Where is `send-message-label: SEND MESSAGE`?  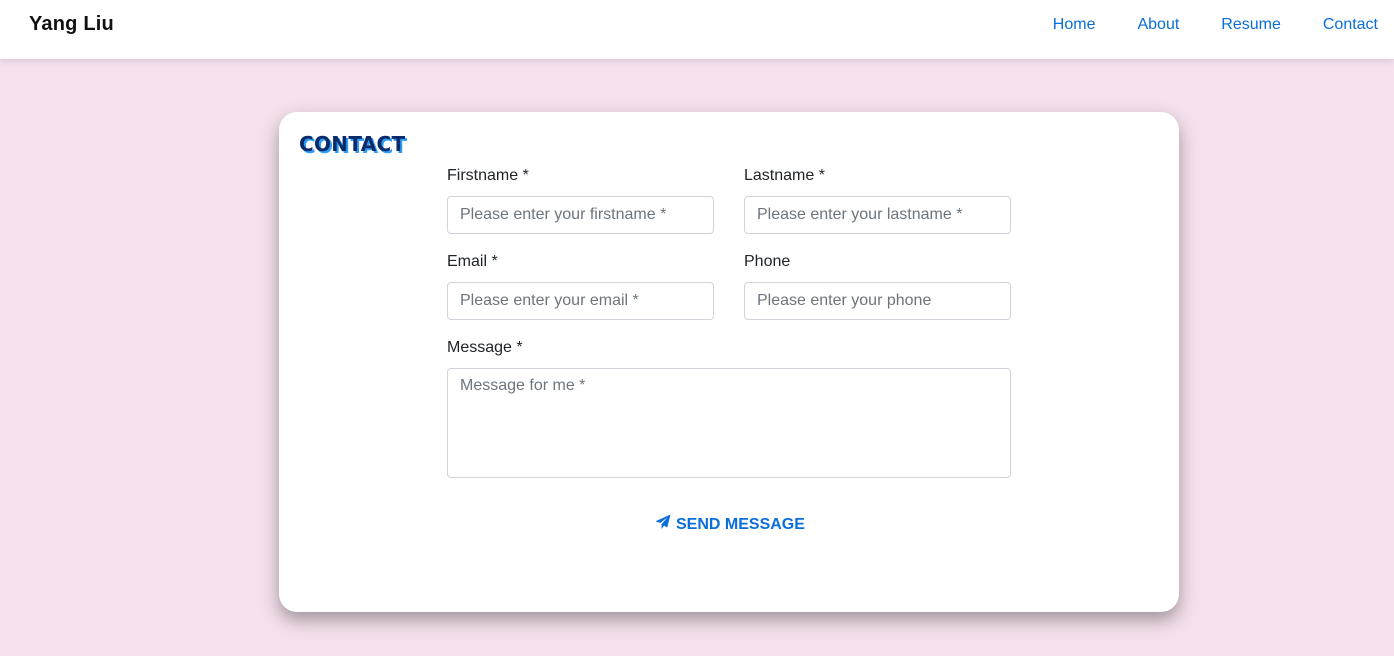 send-message-label: SEND MESSAGE is located at coordinates (740, 524).